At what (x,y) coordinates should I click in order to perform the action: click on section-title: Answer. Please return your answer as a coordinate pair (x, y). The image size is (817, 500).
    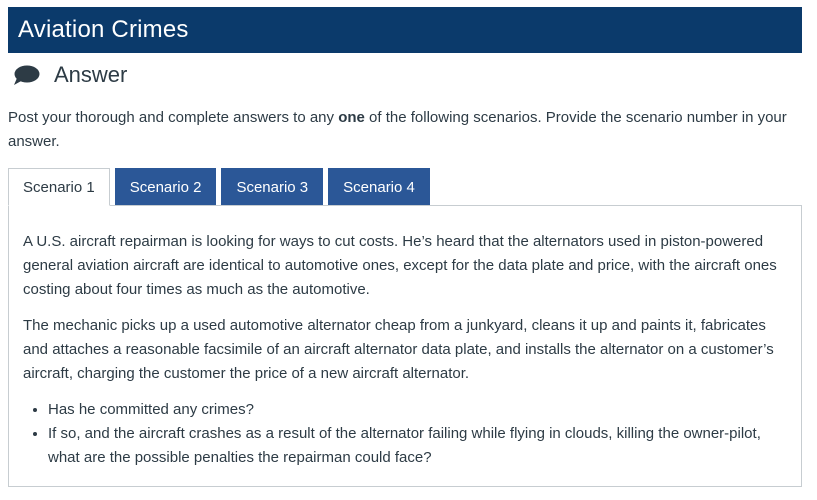
    Looking at the image, I should click on (91, 74).